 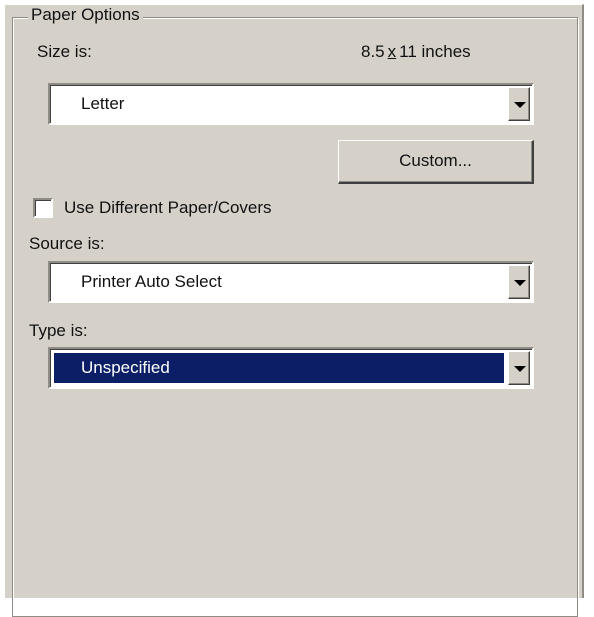 What do you see at coordinates (291, 282) in the screenshot?
I see `source-dropdown: Printer Auto Select` at bounding box center [291, 282].